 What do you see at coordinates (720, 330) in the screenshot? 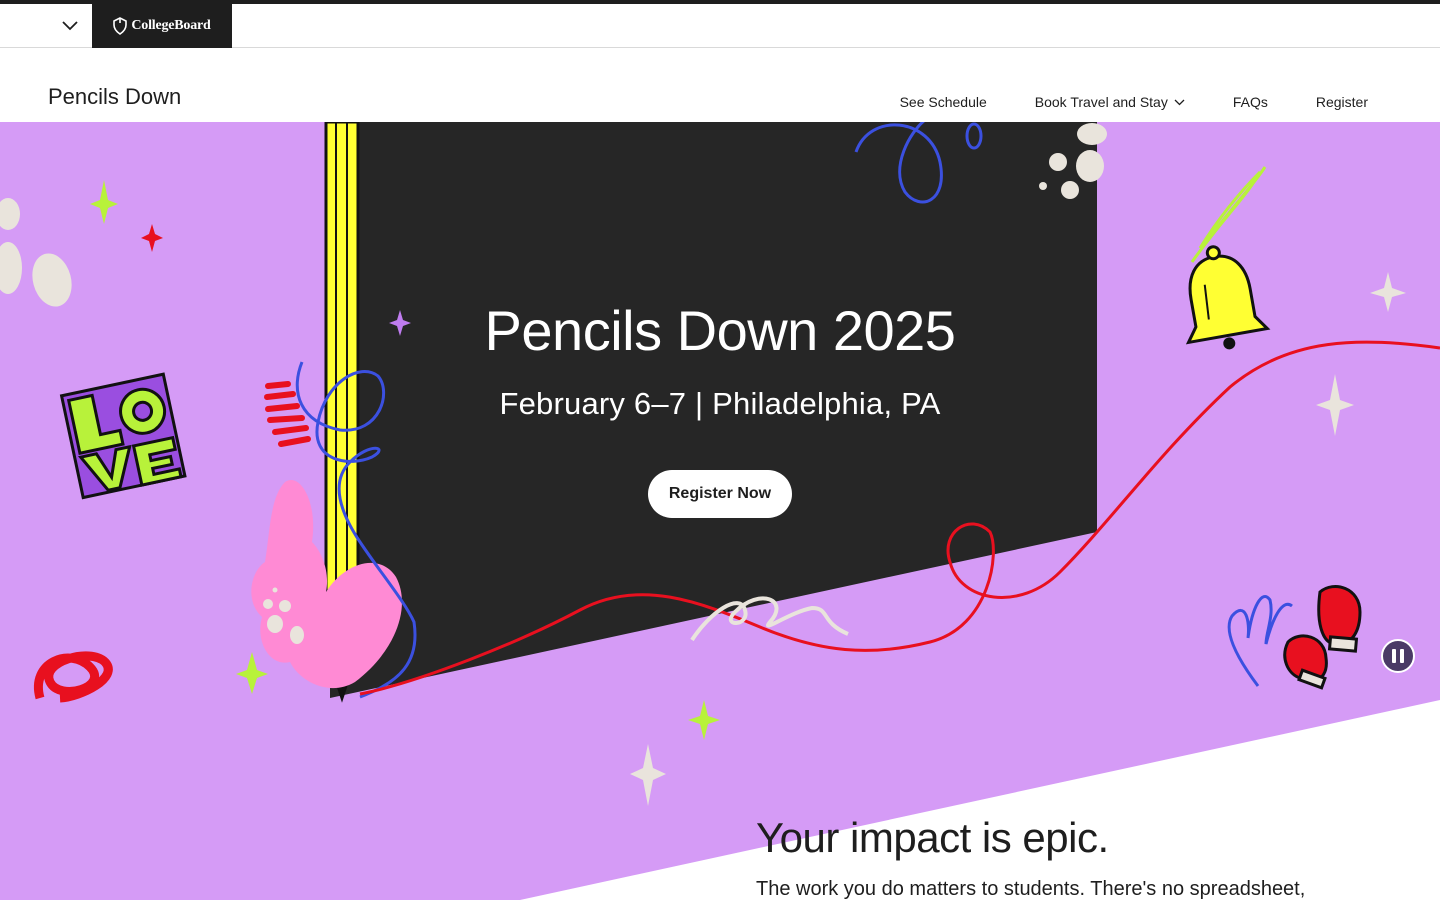
I see `hero-title: Pencils Down 2025` at bounding box center [720, 330].